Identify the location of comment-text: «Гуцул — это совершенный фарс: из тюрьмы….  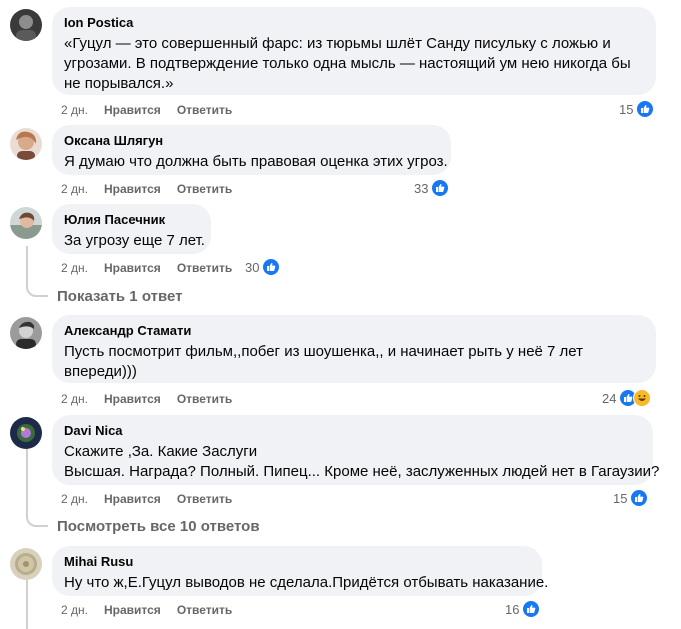
(347, 63).